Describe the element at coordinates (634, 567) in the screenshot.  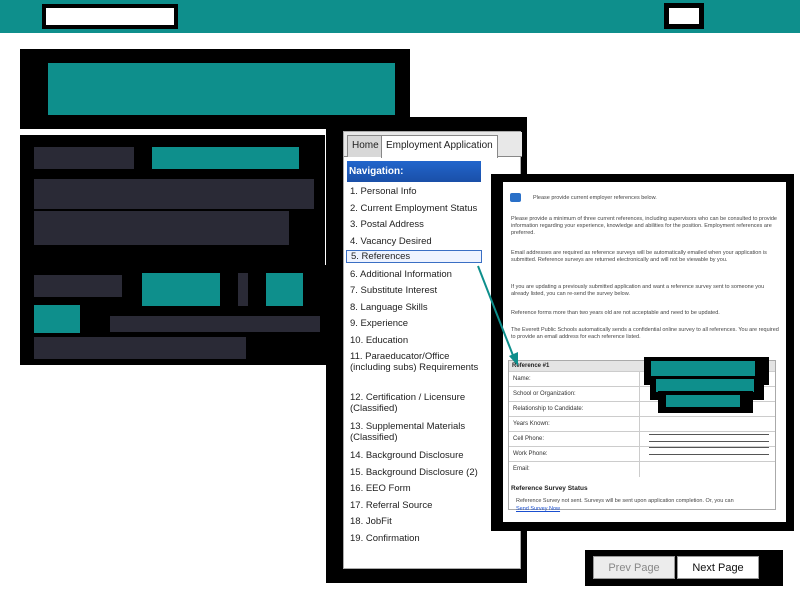
I see `prev-page-button: Prev Page` at that location.